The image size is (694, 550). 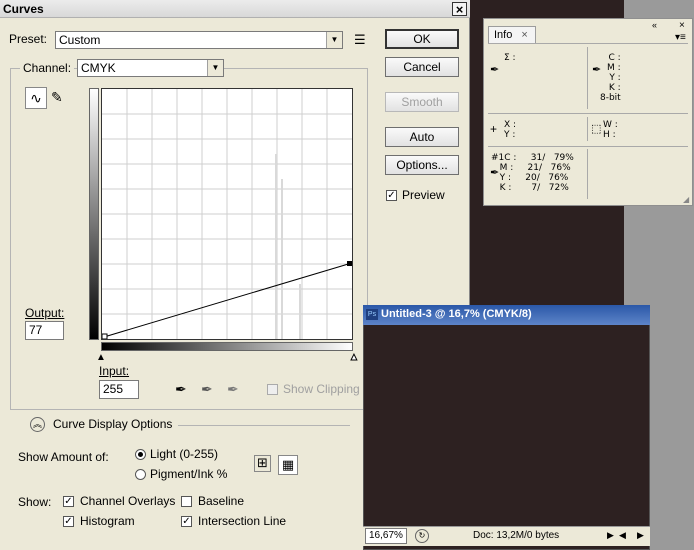 I want to click on photoshop-icon: Ps, so click(x=372, y=314).